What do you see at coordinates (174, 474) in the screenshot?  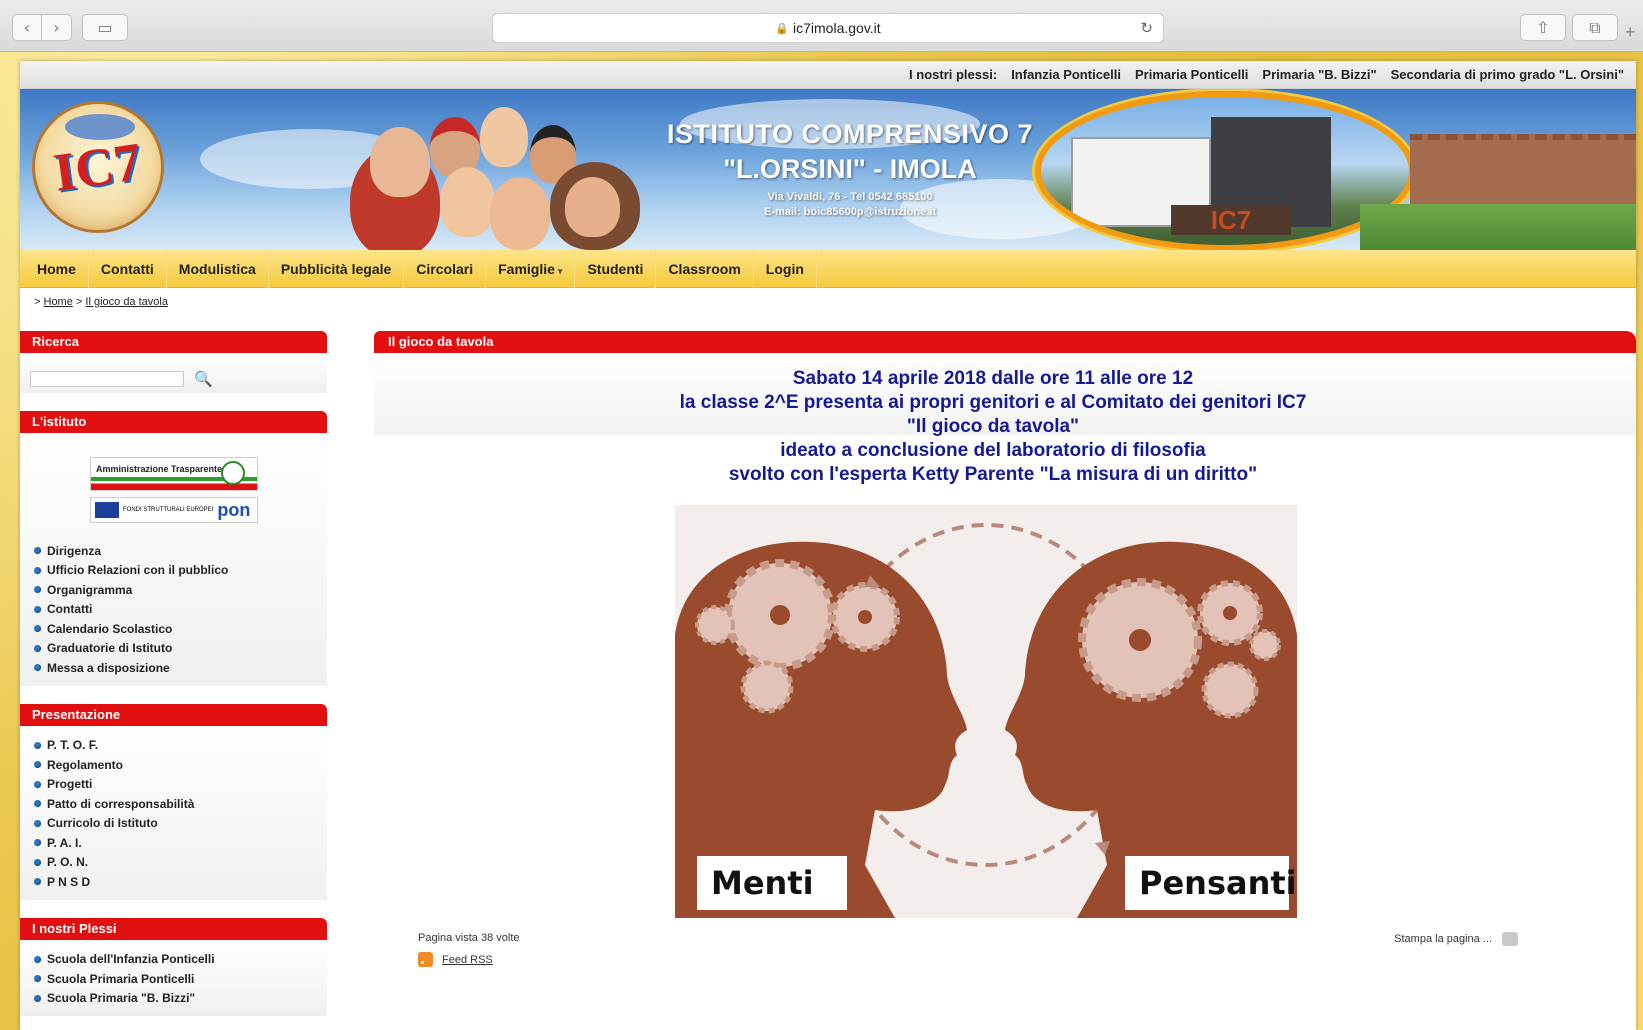 I see `amministrazione-trasparente-link: Amministrazione Trasparente` at bounding box center [174, 474].